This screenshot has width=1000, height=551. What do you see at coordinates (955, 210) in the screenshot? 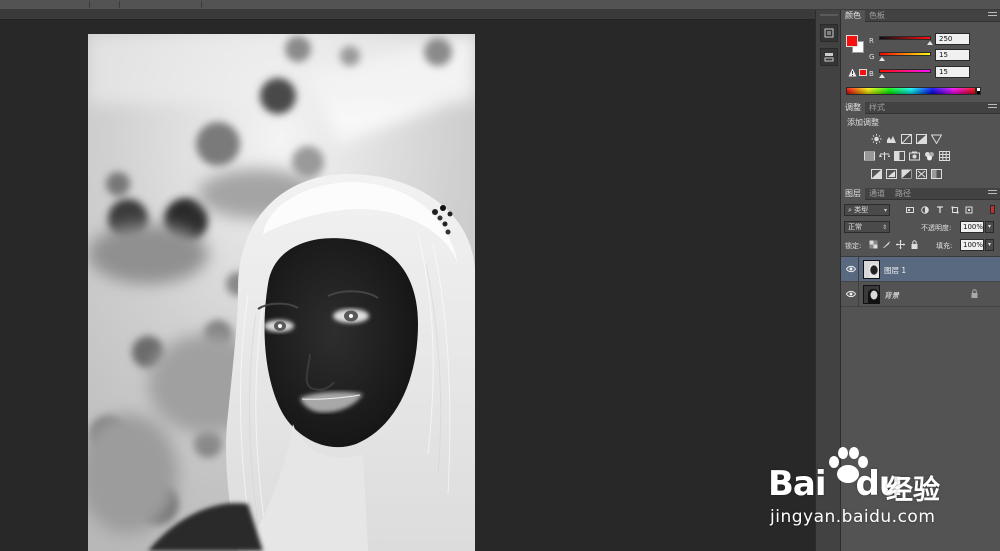
I see `shape-layer-filter-icon` at bounding box center [955, 210].